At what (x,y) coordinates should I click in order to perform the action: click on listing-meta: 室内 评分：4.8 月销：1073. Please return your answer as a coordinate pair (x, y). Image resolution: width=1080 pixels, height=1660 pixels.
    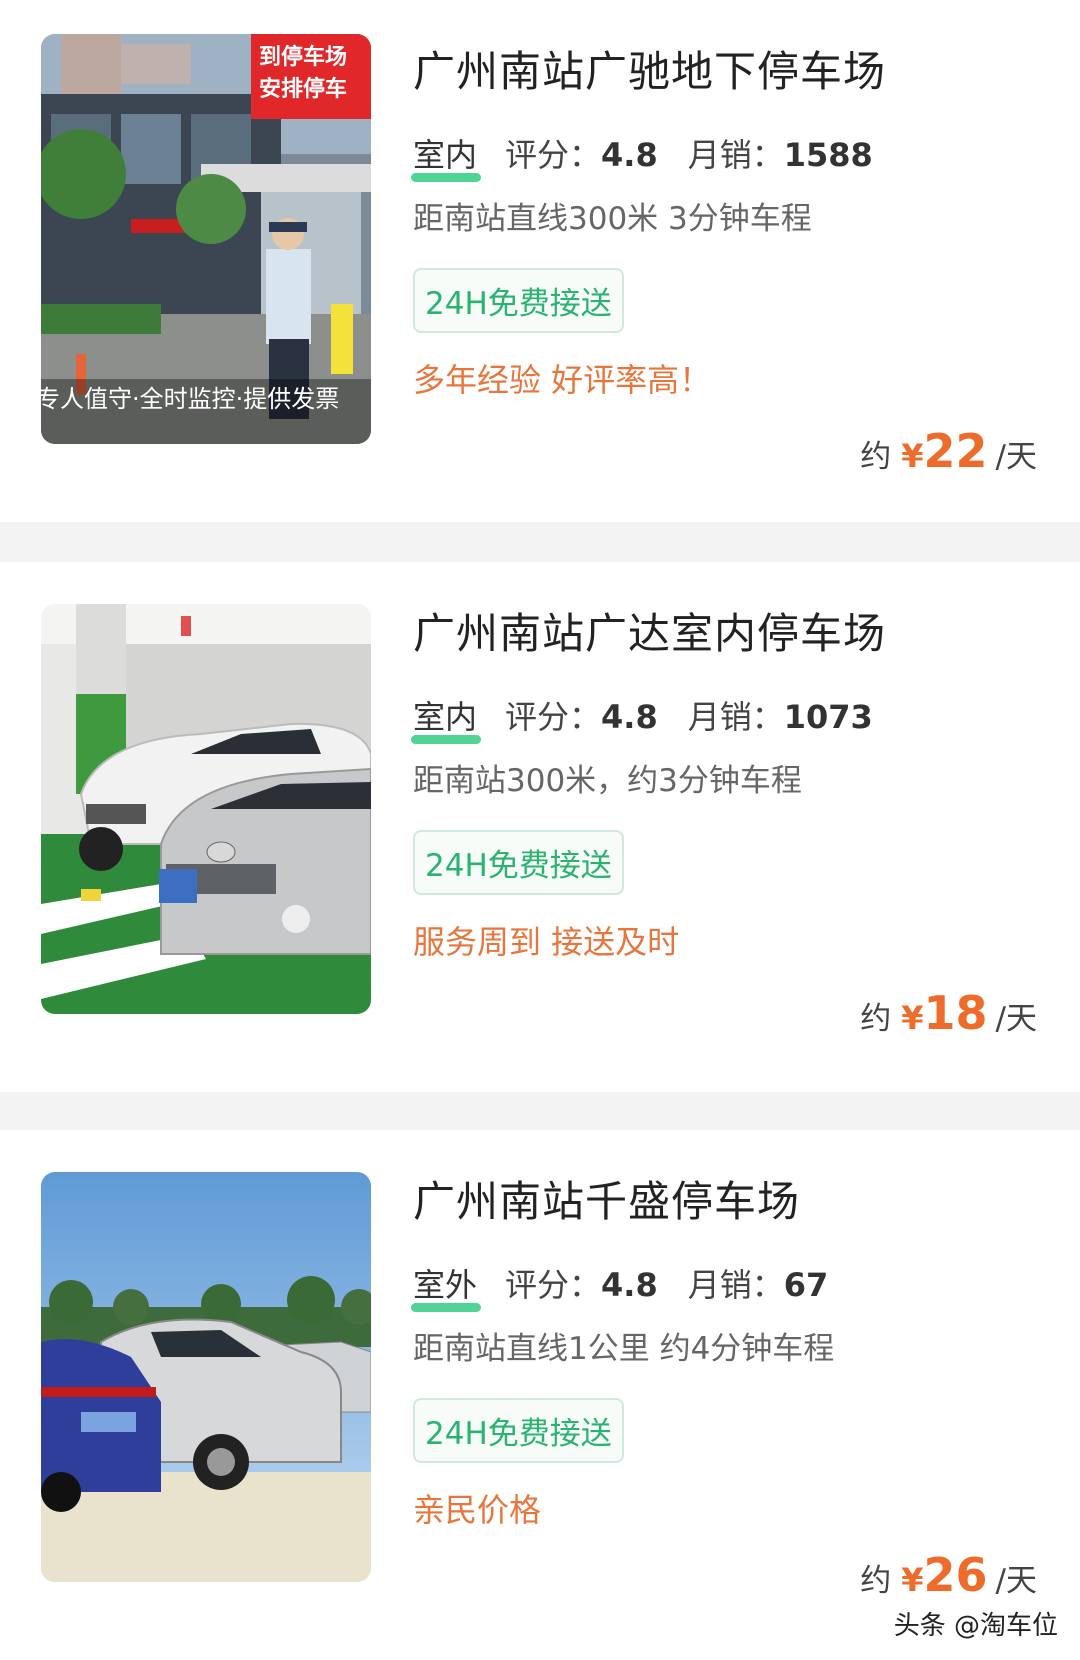
    Looking at the image, I should click on (657, 718).